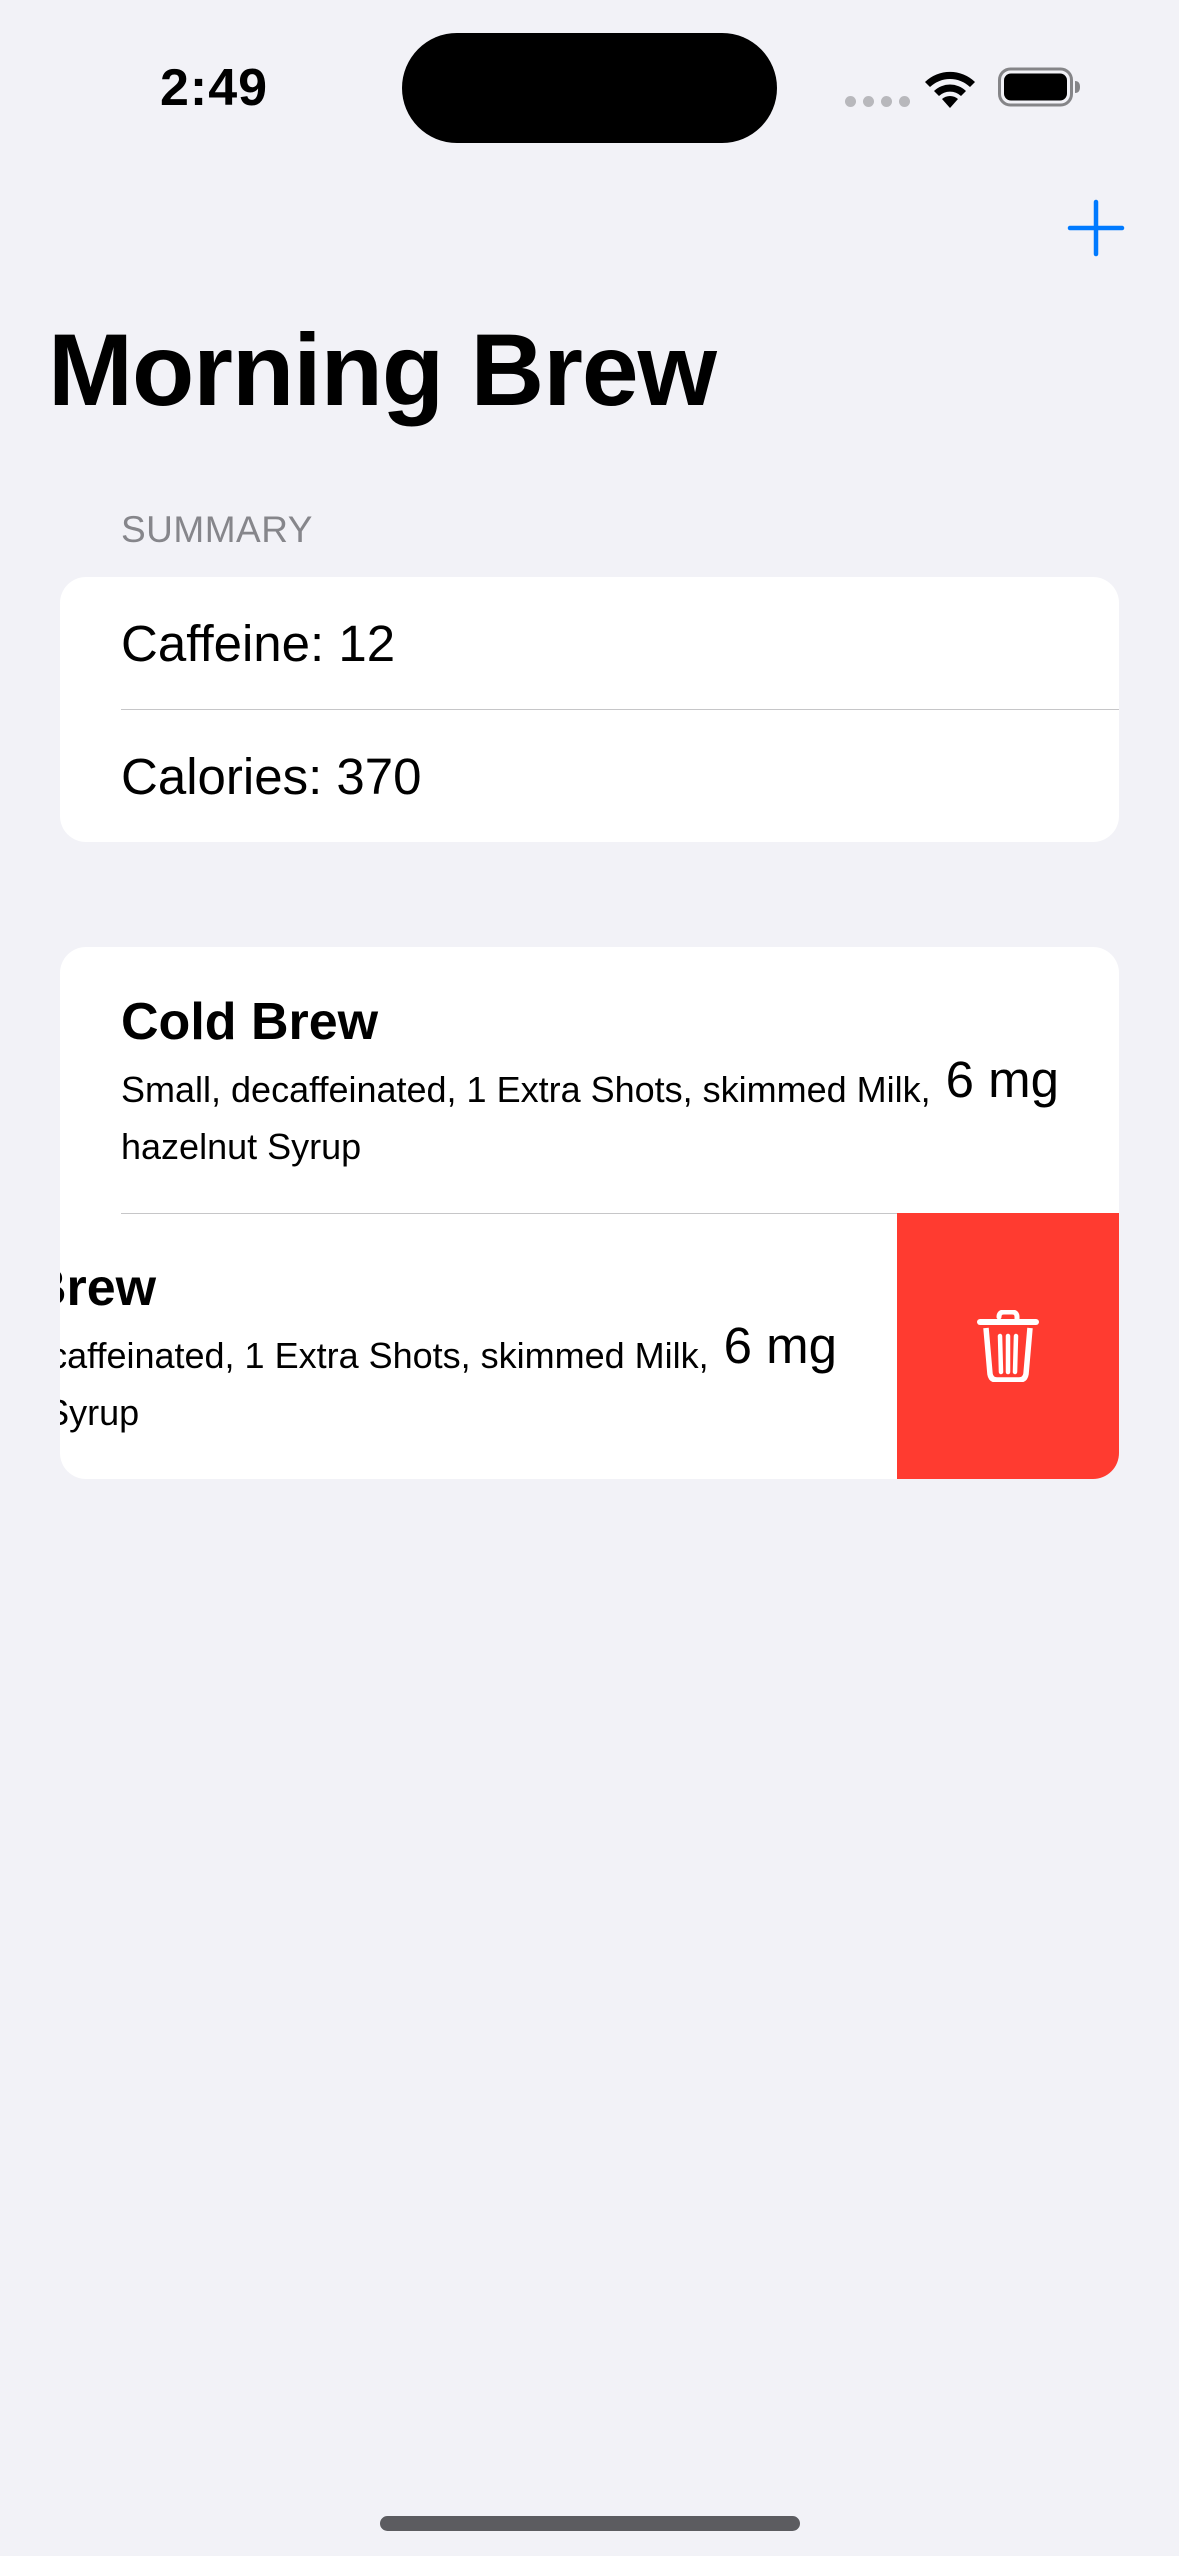 The height and width of the screenshot is (2556, 1179). I want to click on page-title: Morning Brew, so click(382, 370).